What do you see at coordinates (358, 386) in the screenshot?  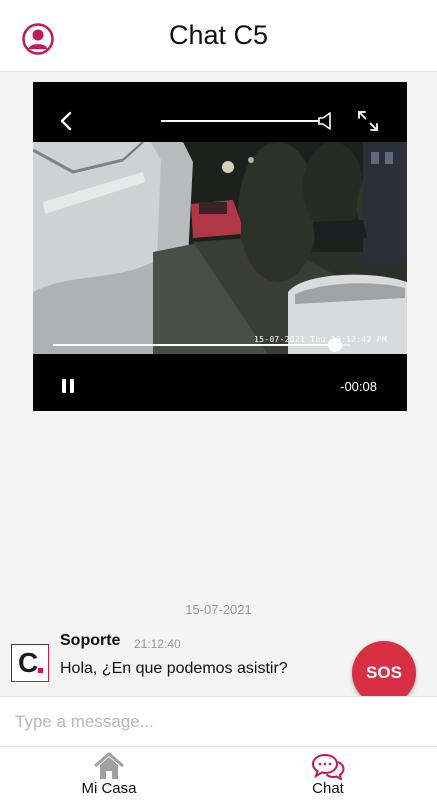 I see `time-remaining: -00:08` at bounding box center [358, 386].